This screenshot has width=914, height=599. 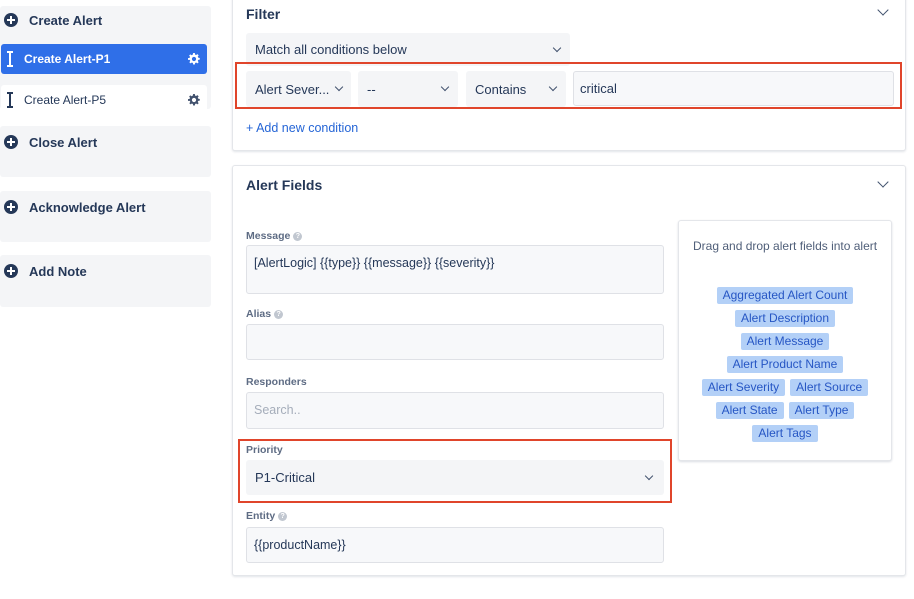 What do you see at coordinates (749, 410) in the screenshot?
I see `field-tag: Alert State` at bounding box center [749, 410].